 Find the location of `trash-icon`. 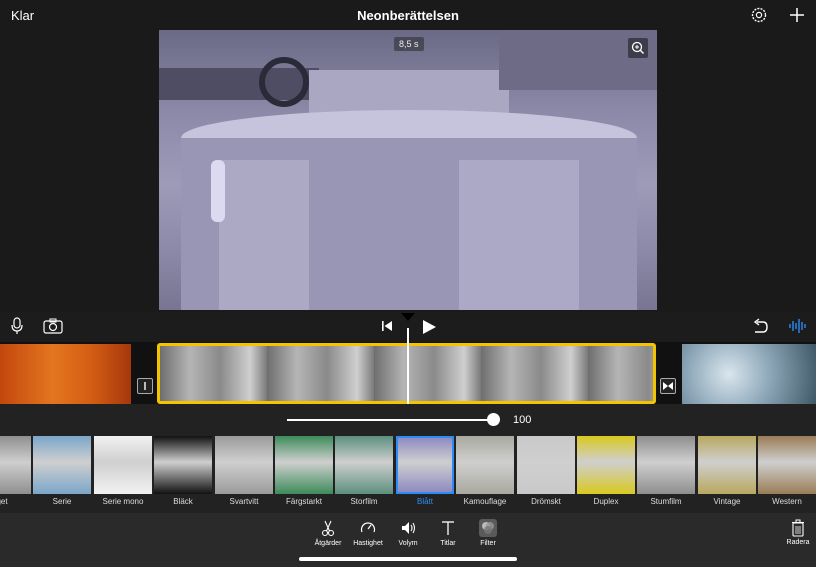

trash-icon is located at coordinates (798, 528).